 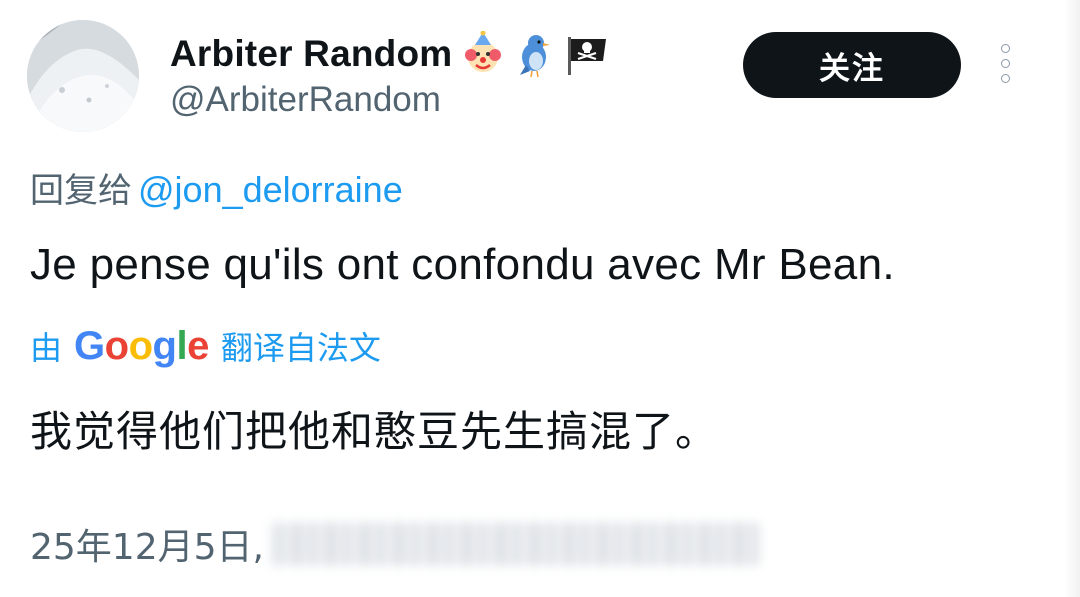 I want to click on google-logo: Google, so click(x=141, y=345).